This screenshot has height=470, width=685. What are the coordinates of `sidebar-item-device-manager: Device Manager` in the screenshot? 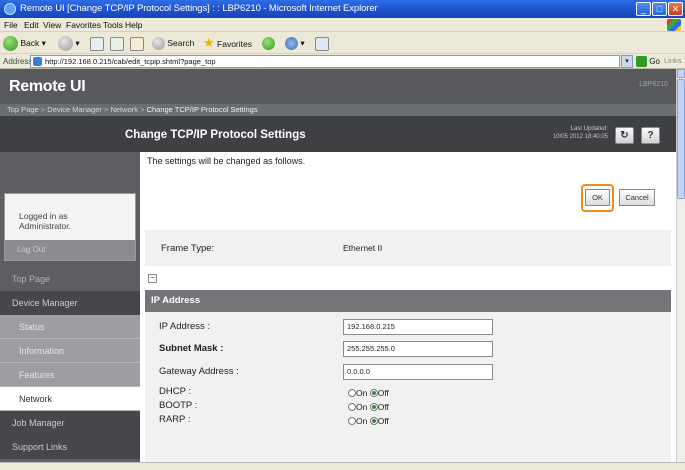 It's located at (70, 303).